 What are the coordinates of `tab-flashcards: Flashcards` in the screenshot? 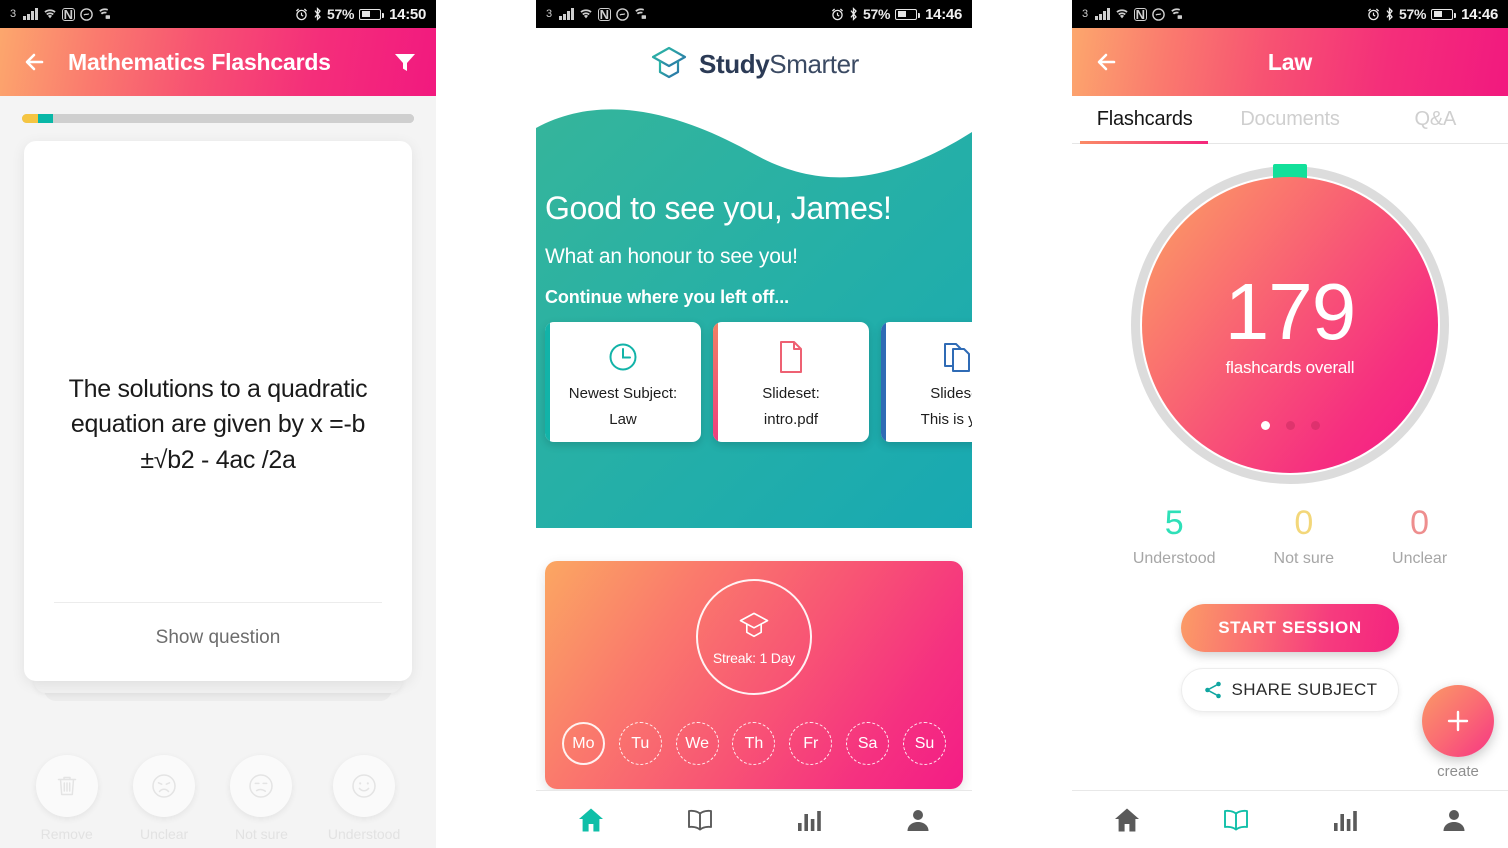 It's located at (1144, 119).